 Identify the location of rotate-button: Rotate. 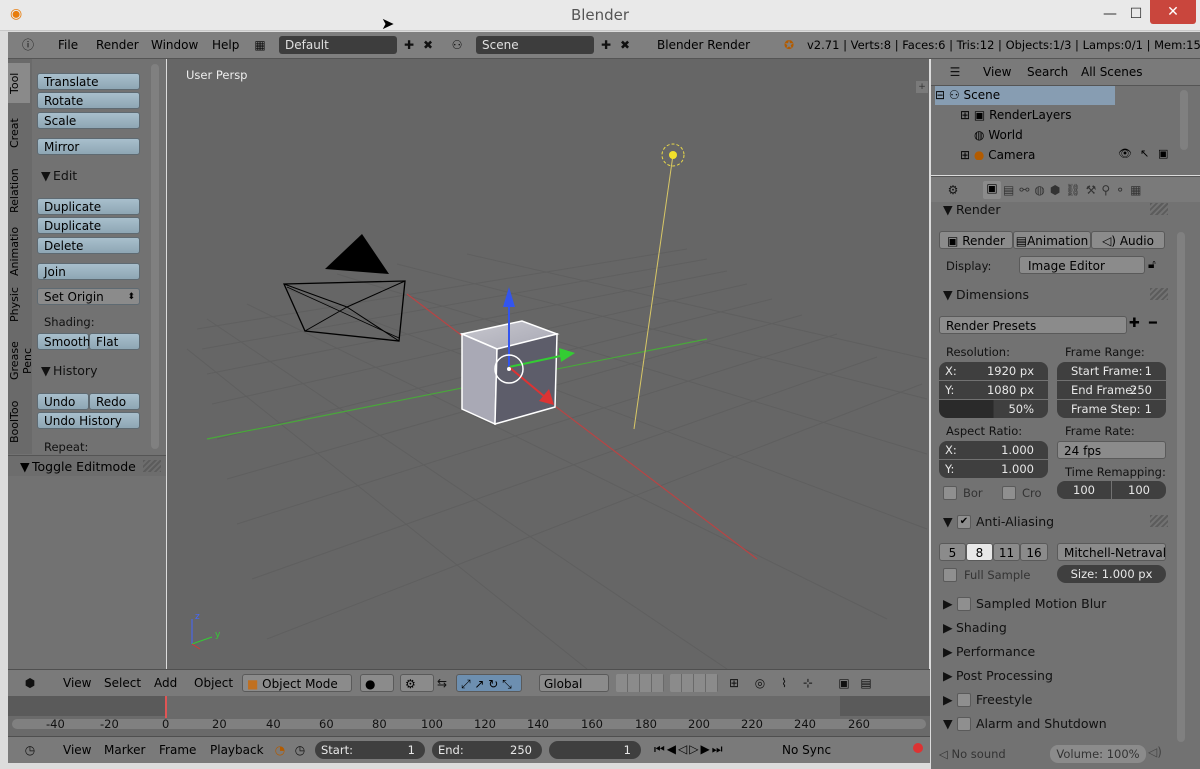
(88, 100).